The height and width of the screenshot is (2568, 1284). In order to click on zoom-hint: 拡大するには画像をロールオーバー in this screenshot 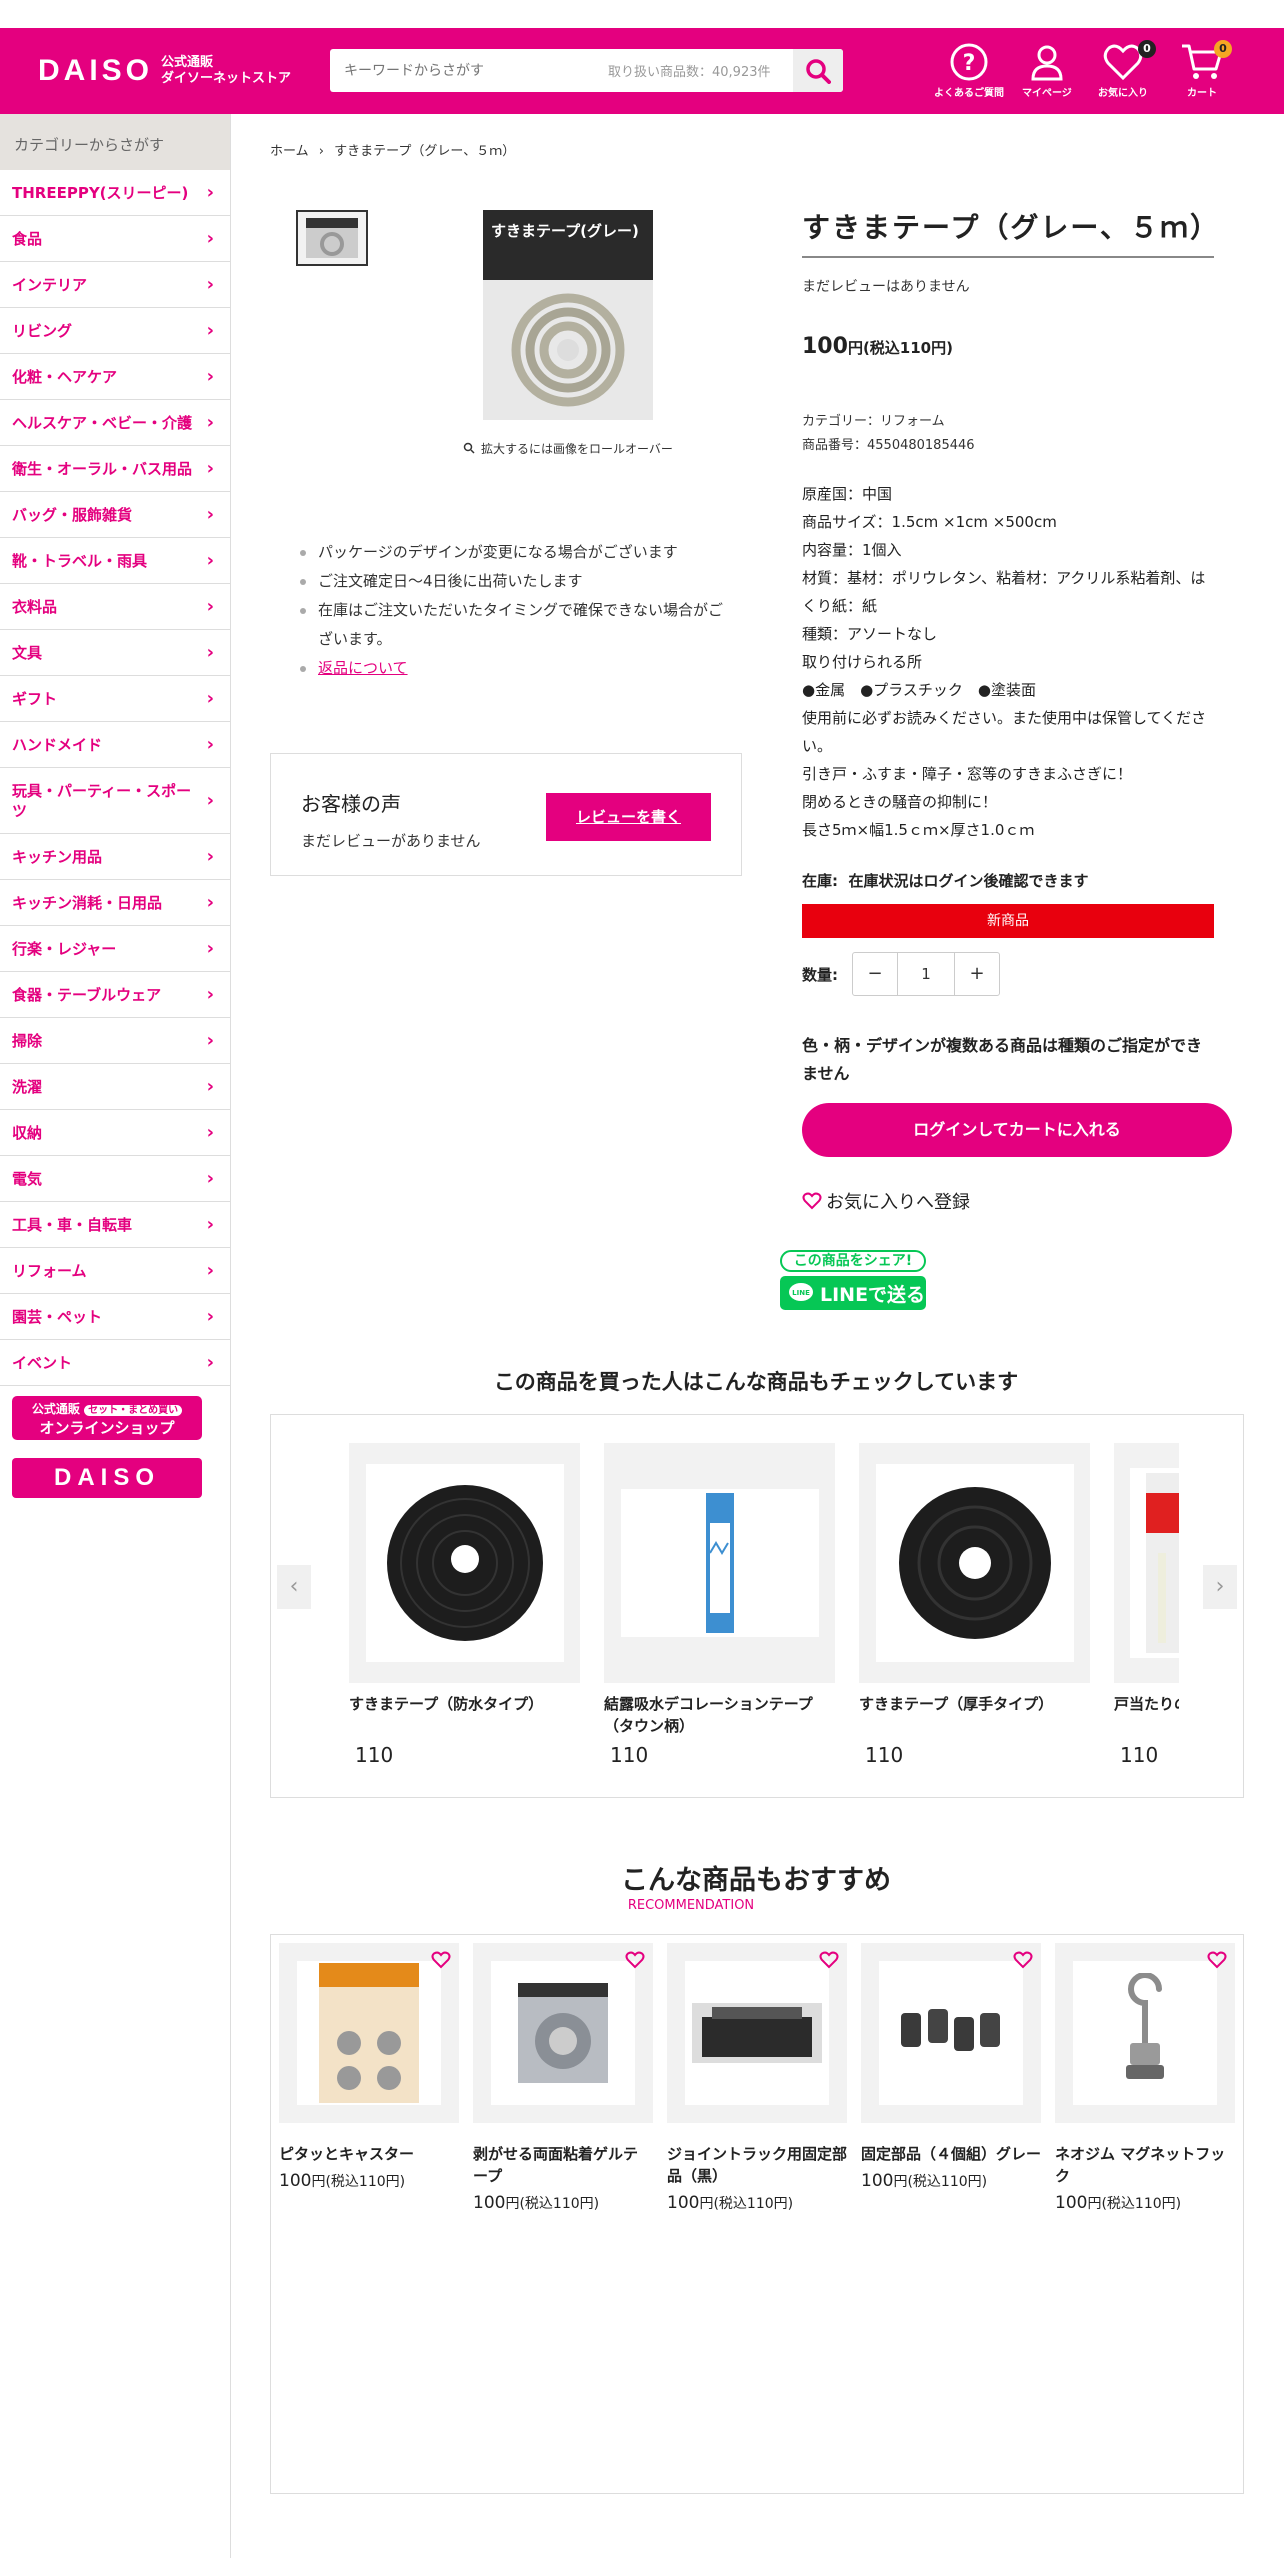, I will do `click(568, 448)`.